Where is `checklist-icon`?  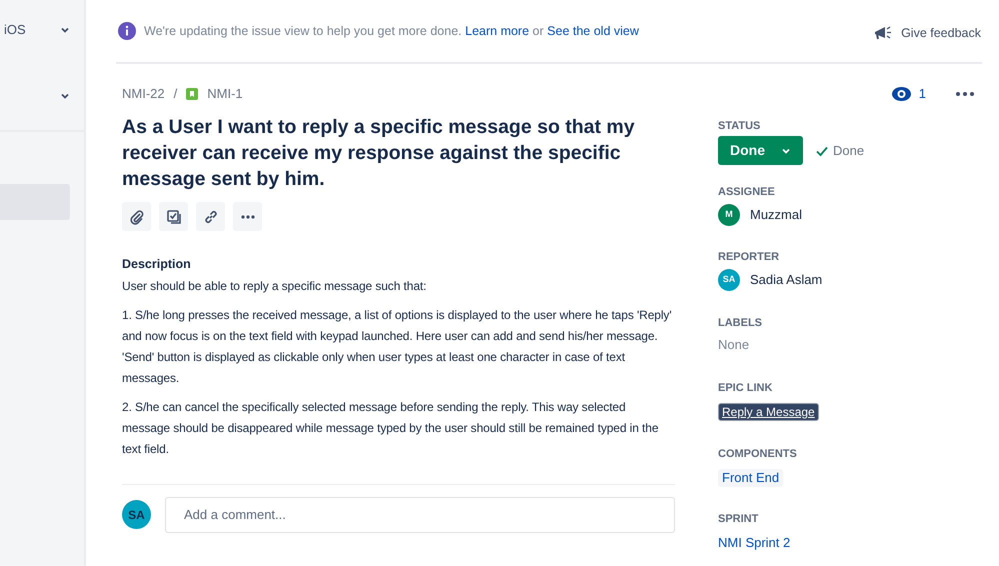 checklist-icon is located at coordinates (173, 216).